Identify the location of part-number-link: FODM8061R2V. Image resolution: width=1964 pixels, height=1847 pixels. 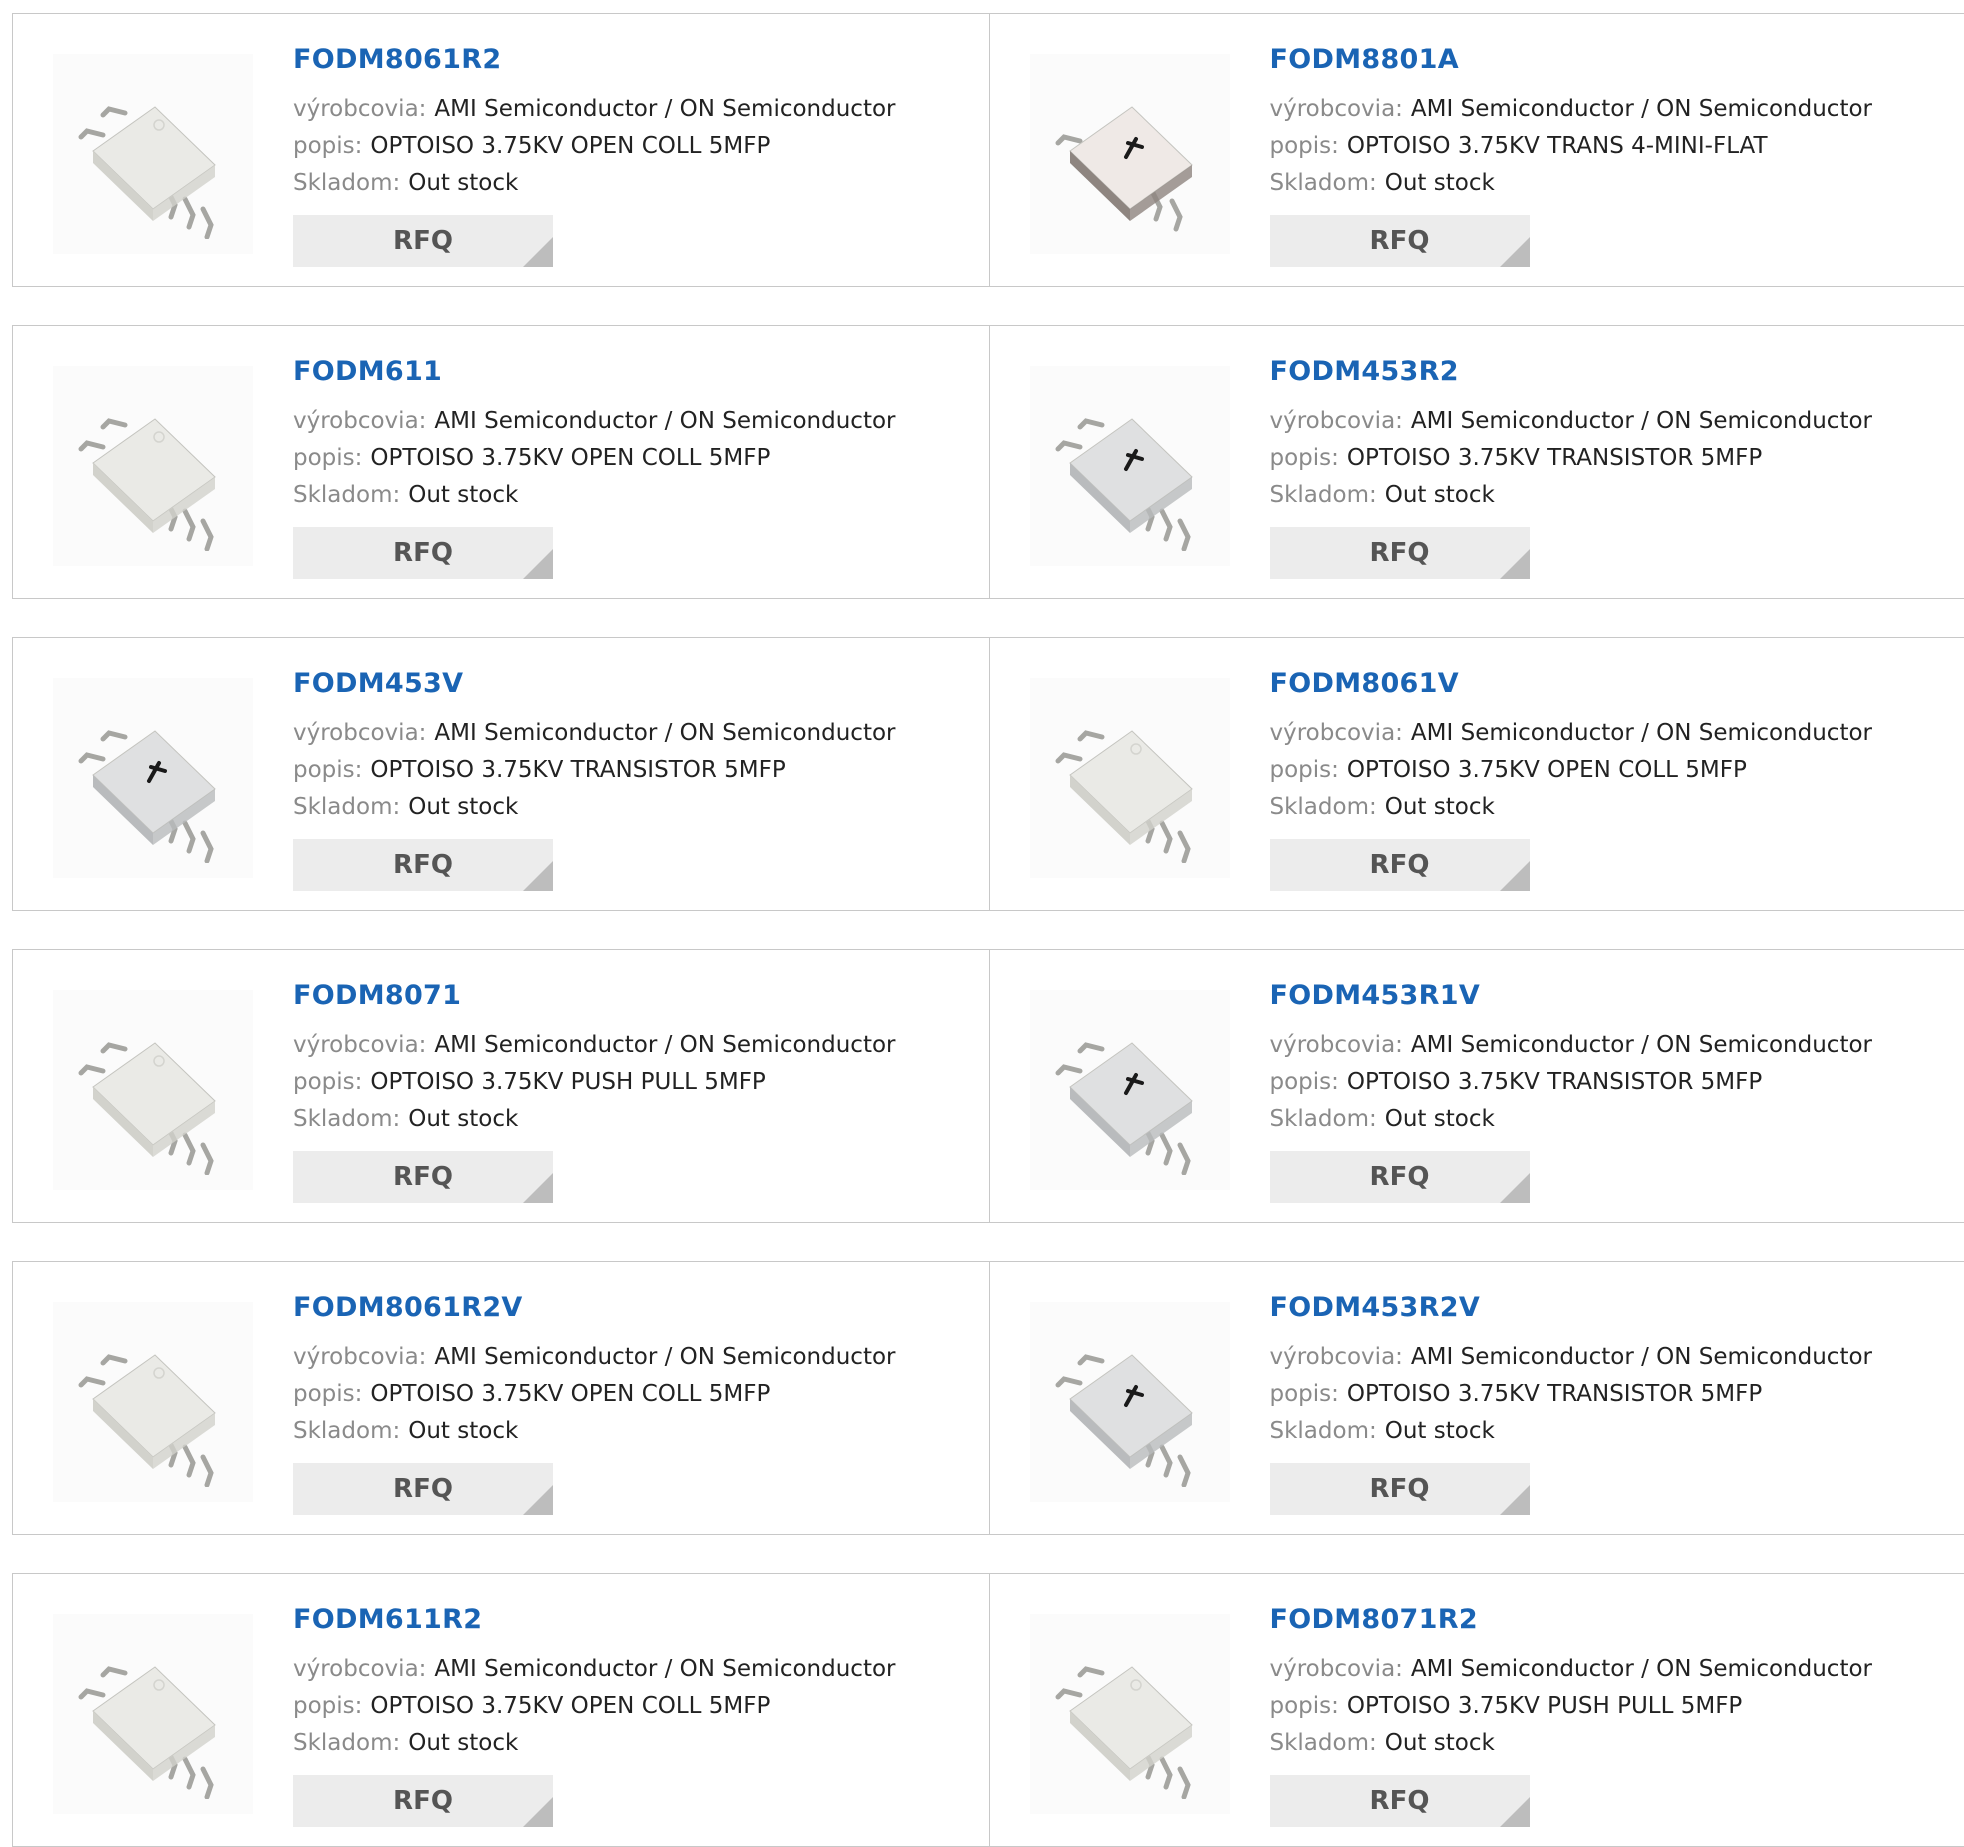
(408, 1307).